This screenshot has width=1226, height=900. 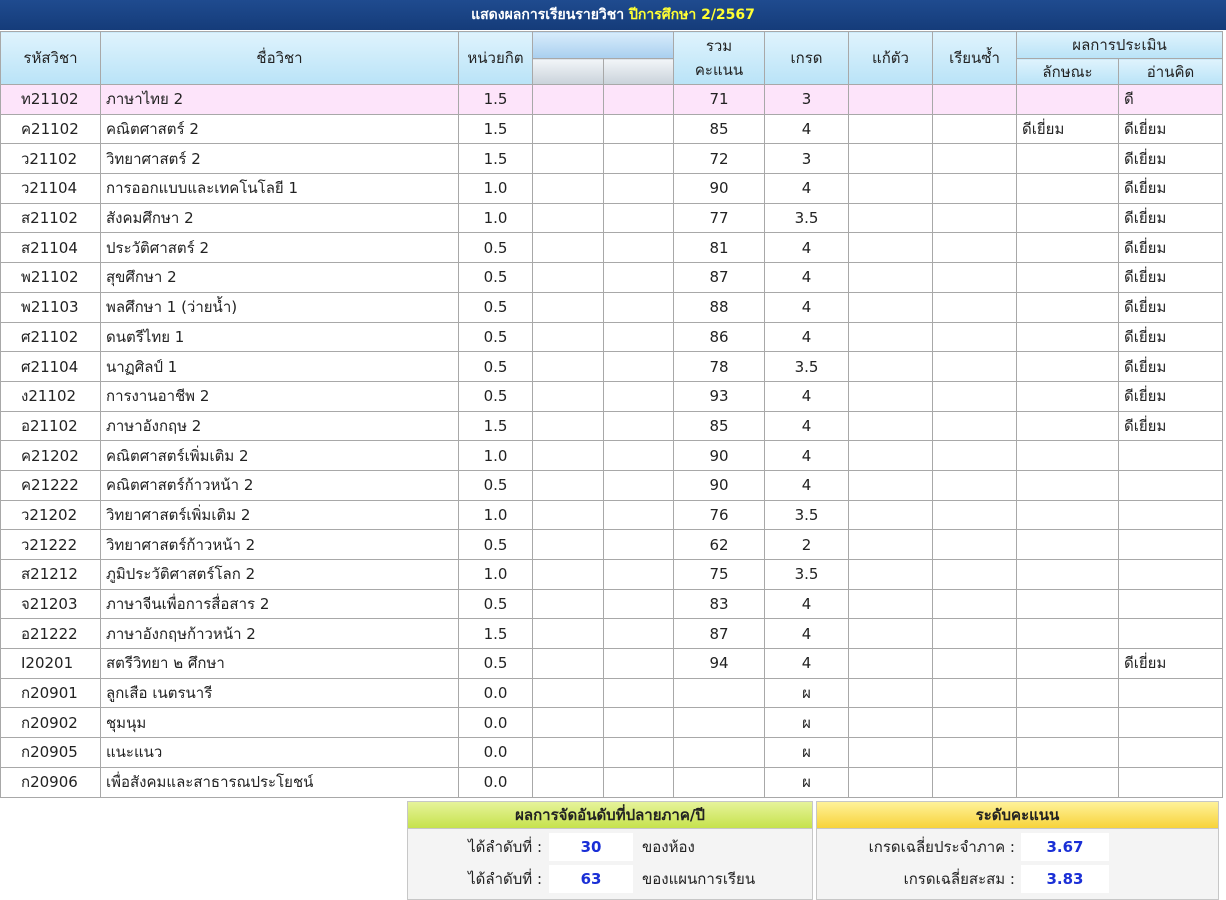 I want to click on course-score: 88, so click(x=719, y=307).